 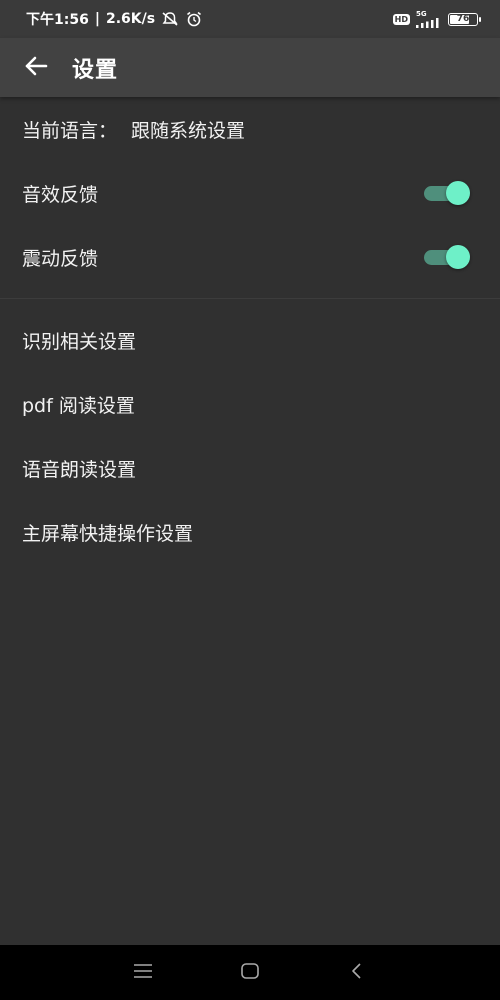 I want to click on sound-feedback-toggle, so click(x=447, y=193).